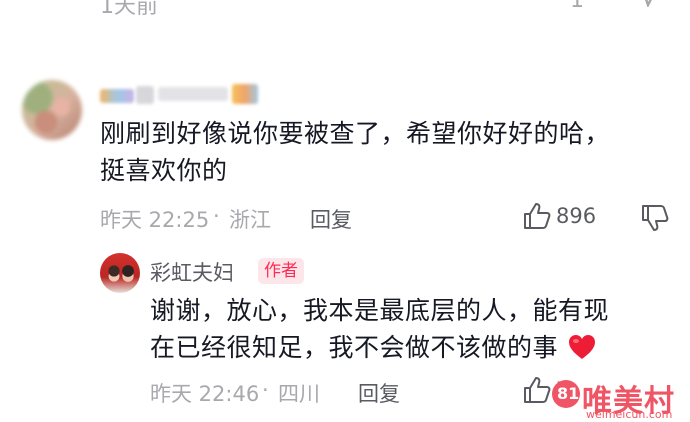 This screenshot has width=690, height=422. Describe the element at coordinates (164, 170) in the screenshot. I see `comment-text-line2: 挺喜欢你的` at that location.